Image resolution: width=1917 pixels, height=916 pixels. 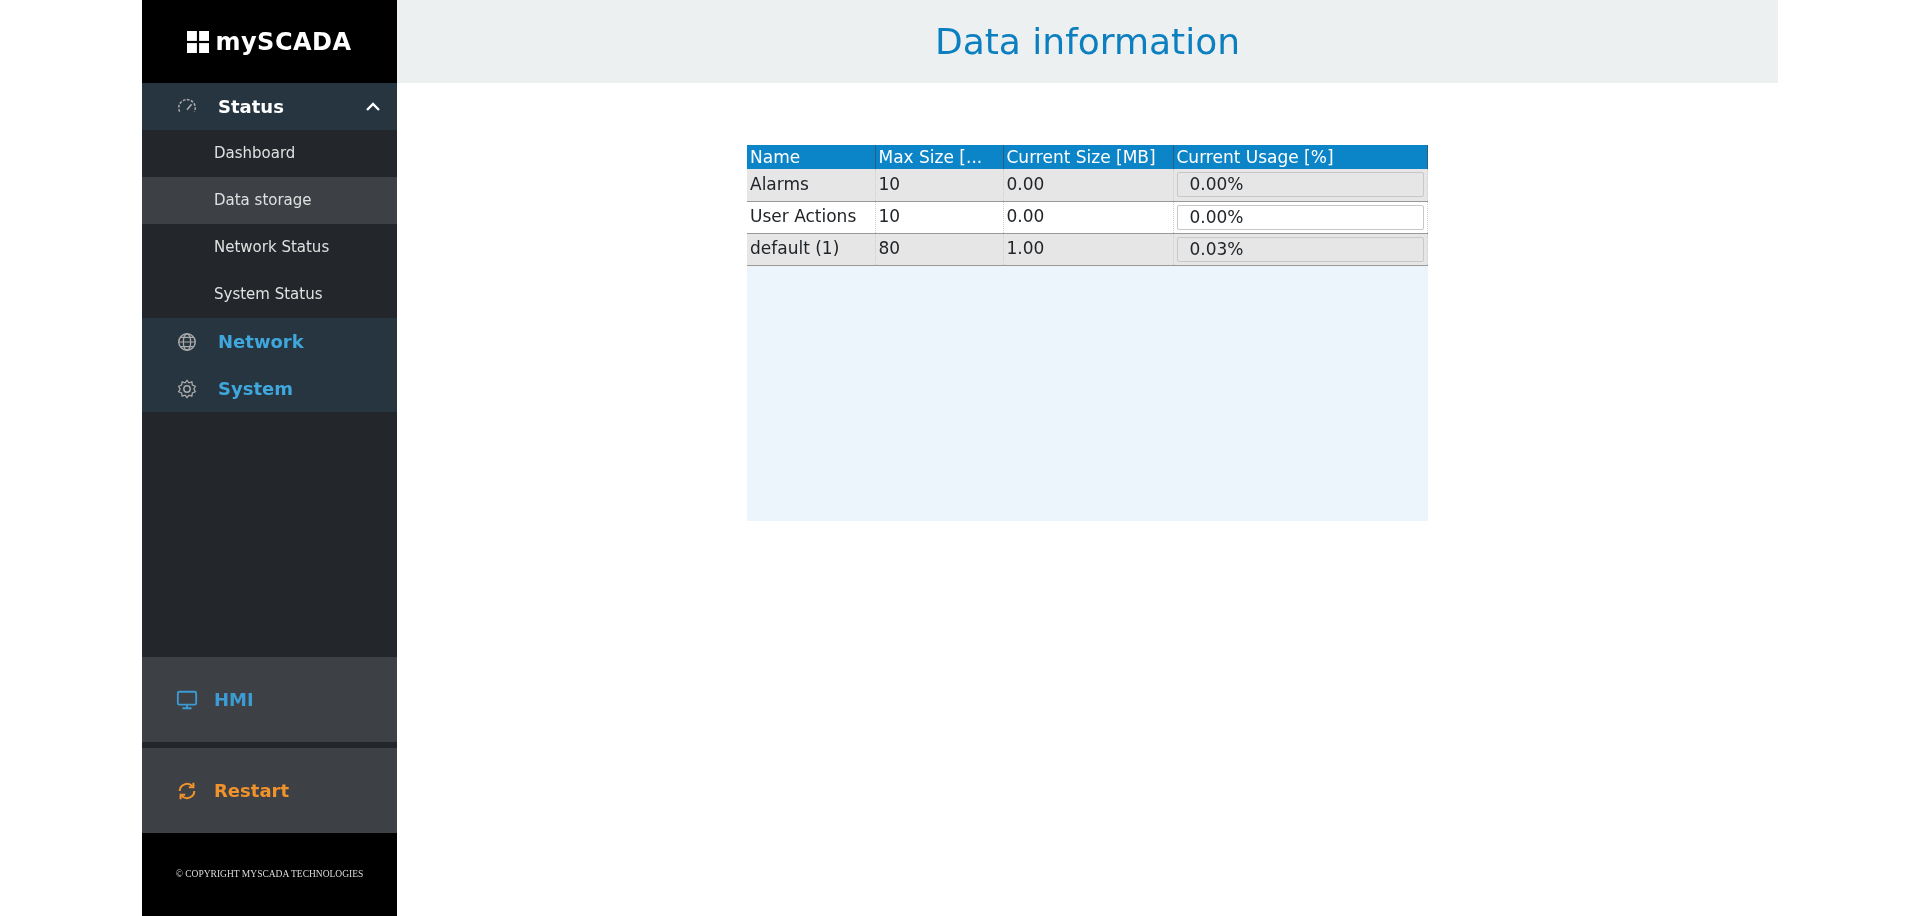 What do you see at coordinates (811, 157) in the screenshot?
I see `column-header: Name` at bounding box center [811, 157].